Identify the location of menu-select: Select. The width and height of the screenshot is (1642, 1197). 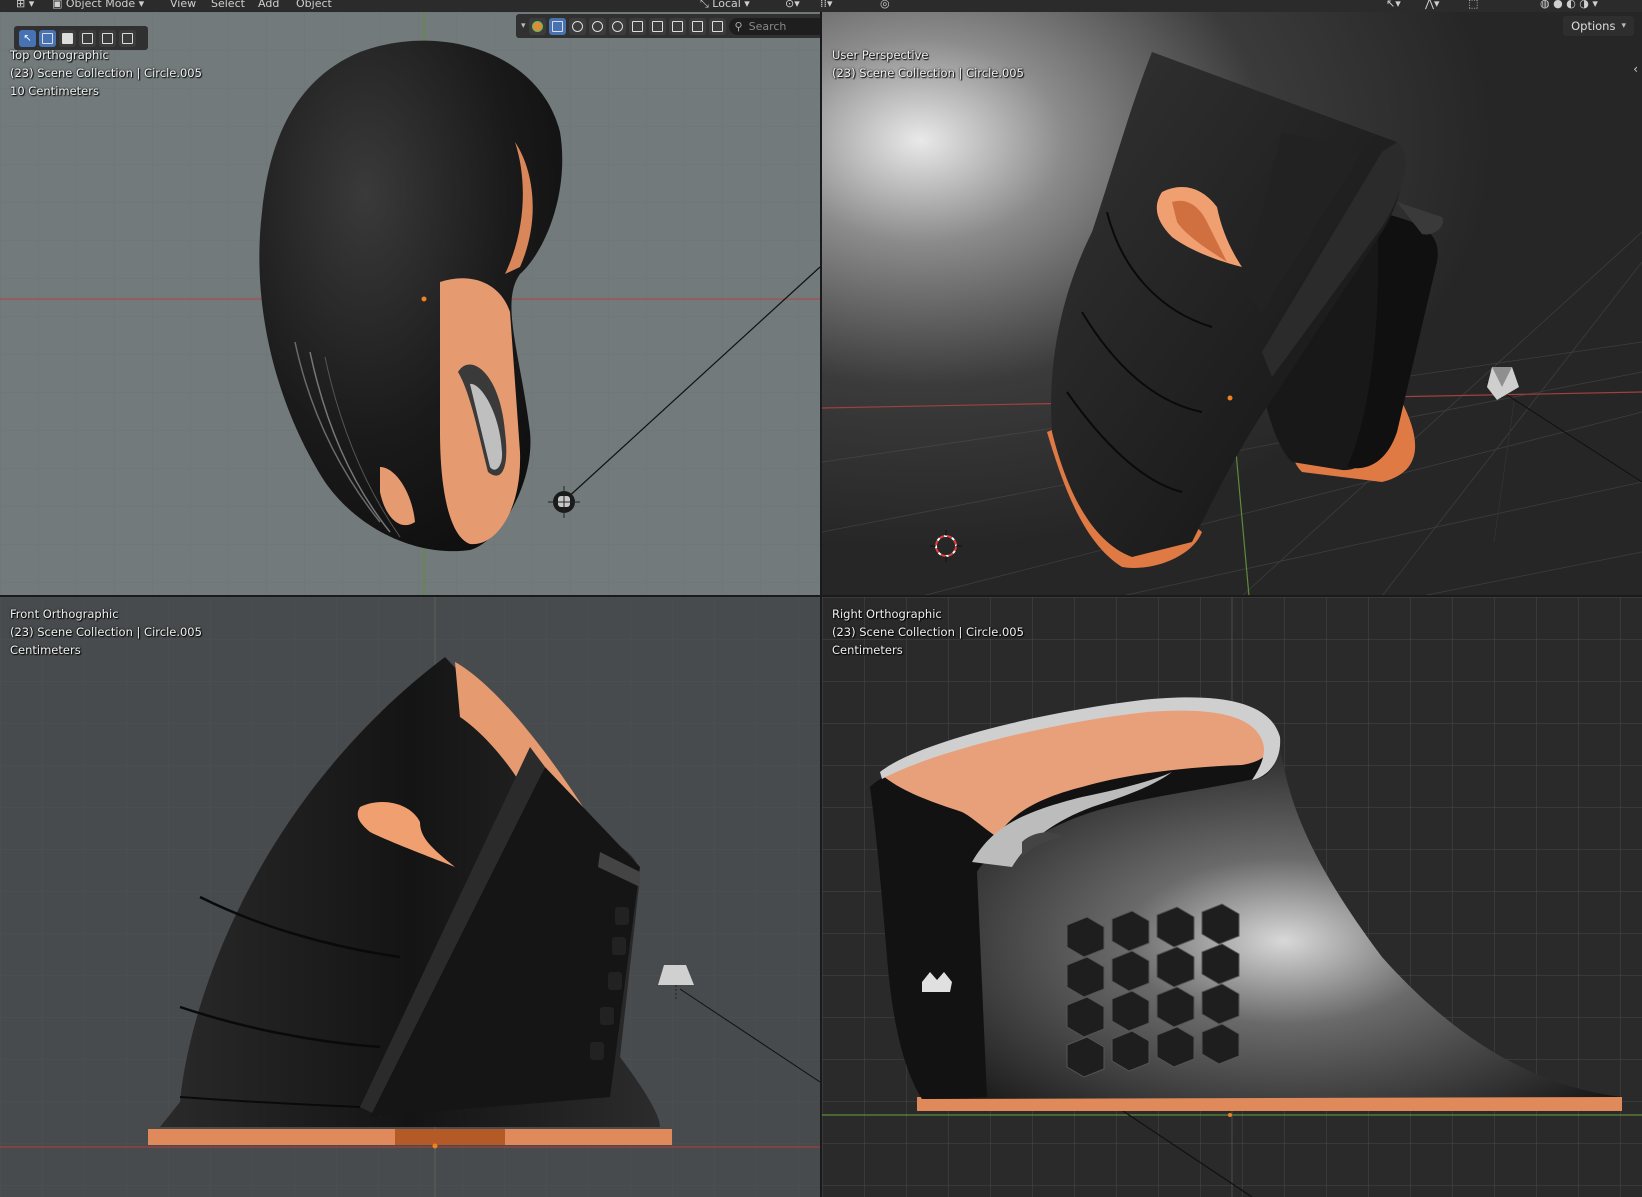
(228, 5).